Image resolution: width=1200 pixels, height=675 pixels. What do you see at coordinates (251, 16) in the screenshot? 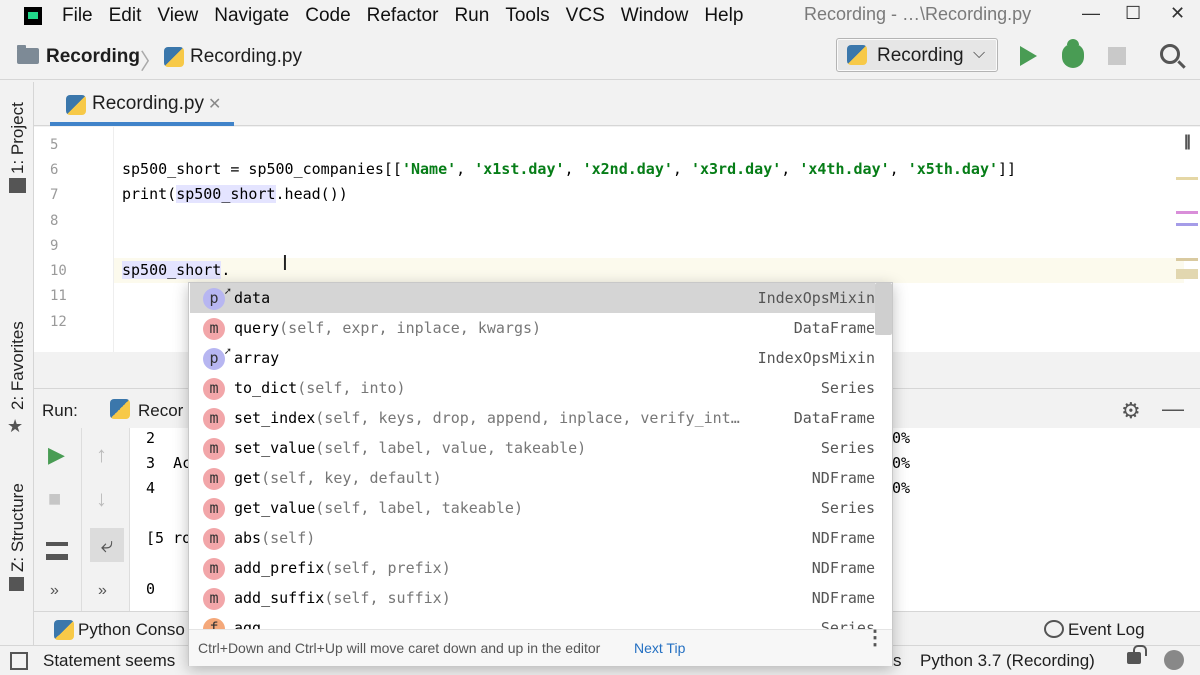
I see `menu-navigate: Navigate` at bounding box center [251, 16].